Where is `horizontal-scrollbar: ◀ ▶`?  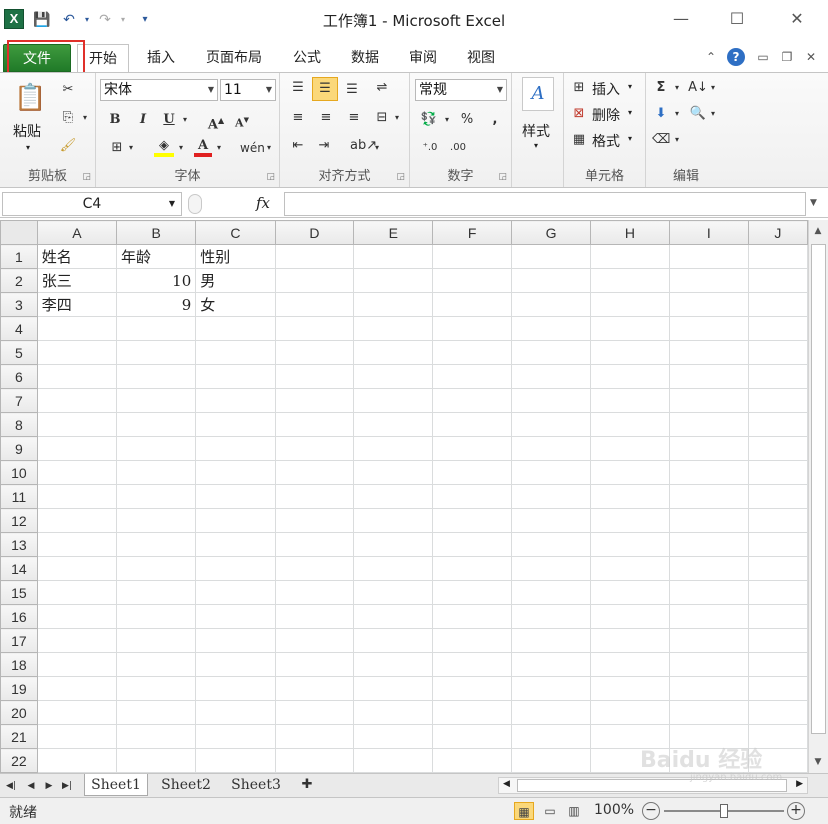 horizontal-scrollbar: ◀ ▶ is located at coordinates (653, 785).